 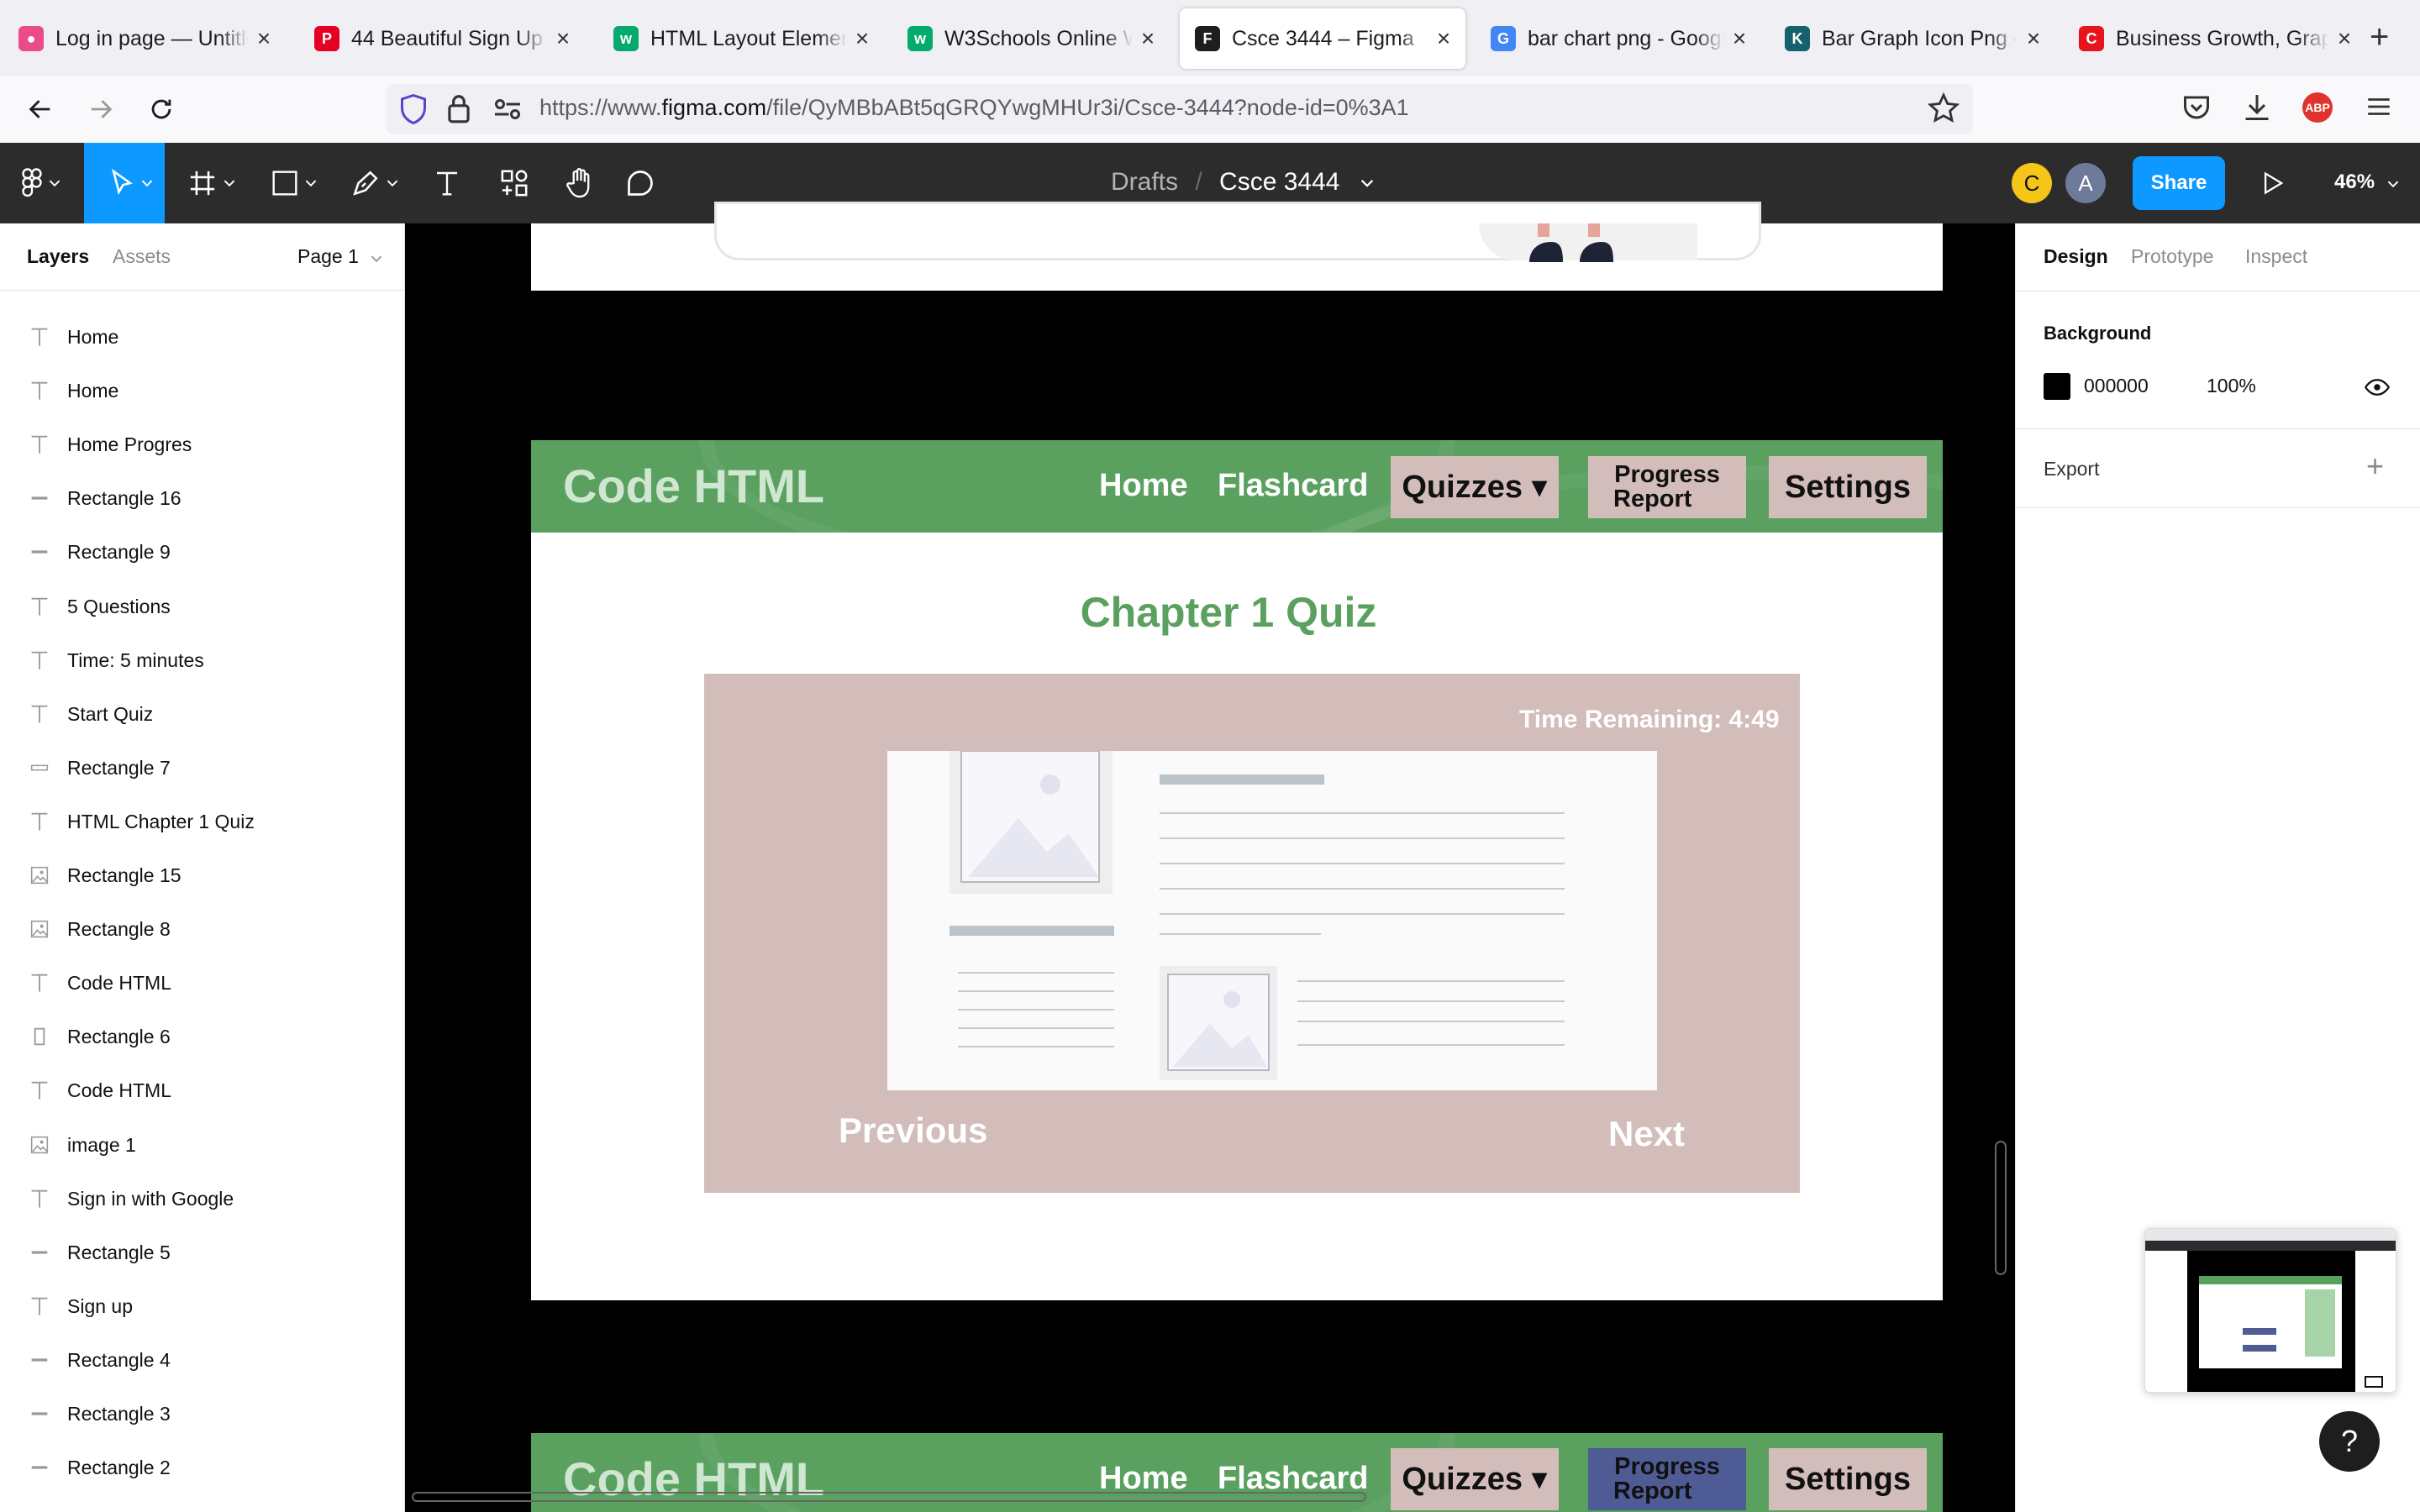 What do you see at coordinates (447, 183) in the screenshot?
I see `text-tool` at bounding box center [447, 183].